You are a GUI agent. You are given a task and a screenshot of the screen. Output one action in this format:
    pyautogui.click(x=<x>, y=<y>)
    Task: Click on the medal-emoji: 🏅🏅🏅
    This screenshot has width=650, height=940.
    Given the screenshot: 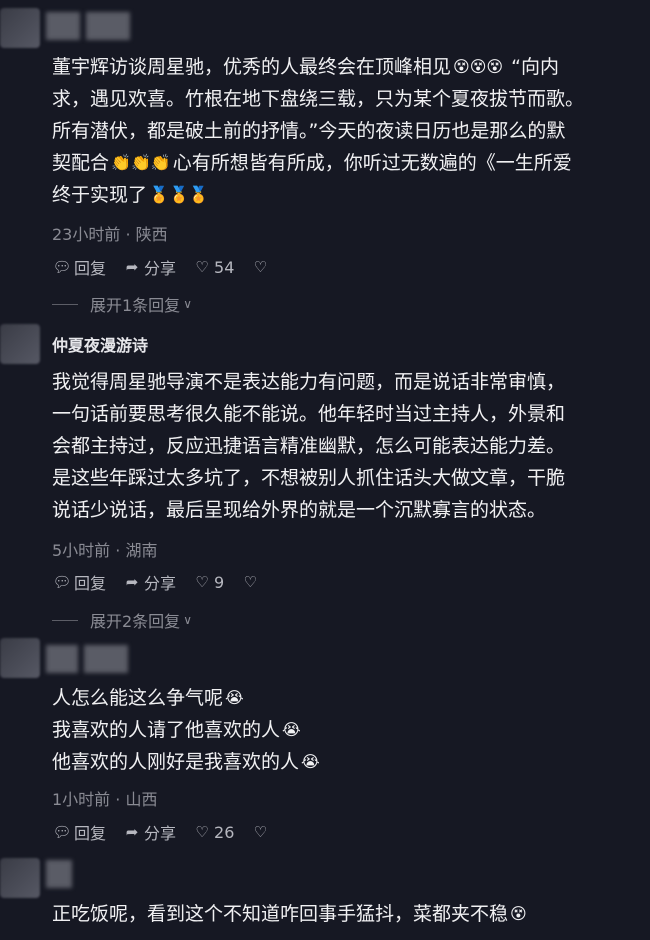 What is the action you would take?
    pyautogui.click(x=179, y=194)
    